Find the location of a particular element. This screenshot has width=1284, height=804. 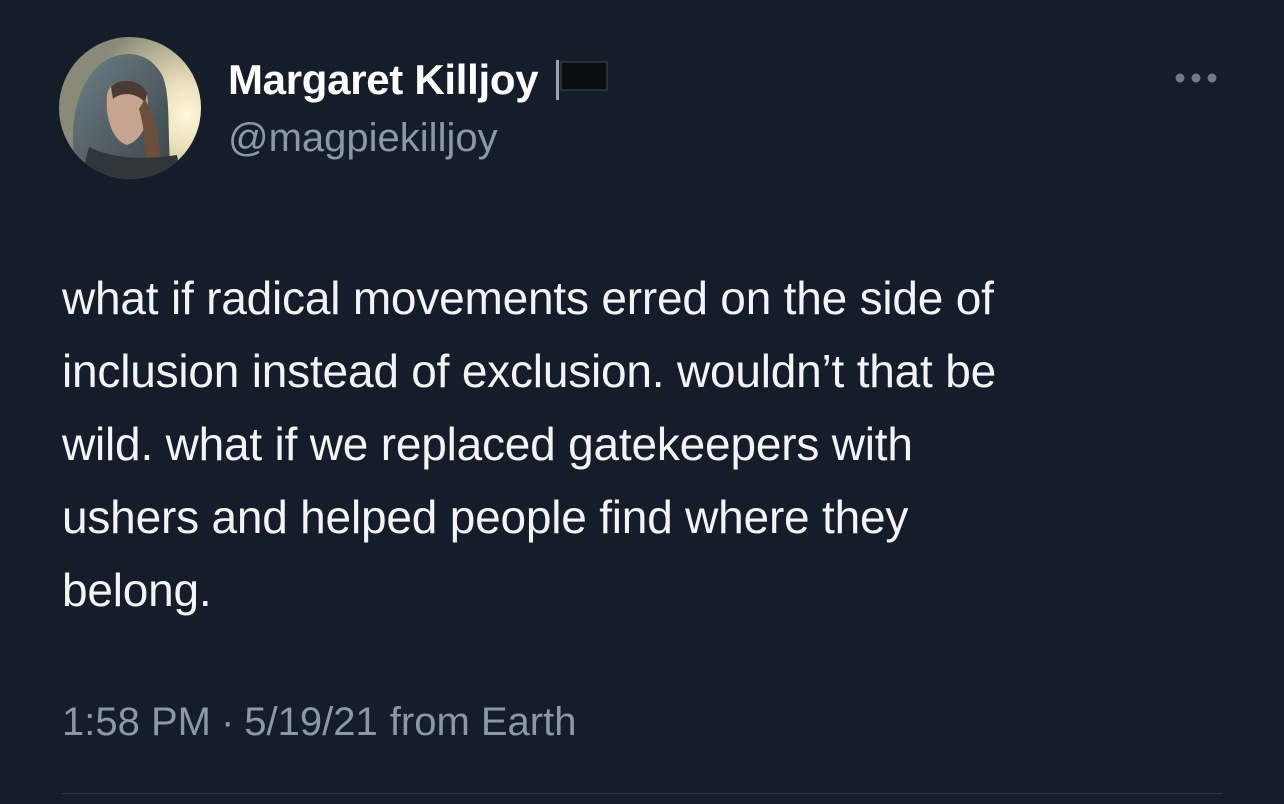

author-name-row: Margaret Killjoy is located at coordinates (419, 80).